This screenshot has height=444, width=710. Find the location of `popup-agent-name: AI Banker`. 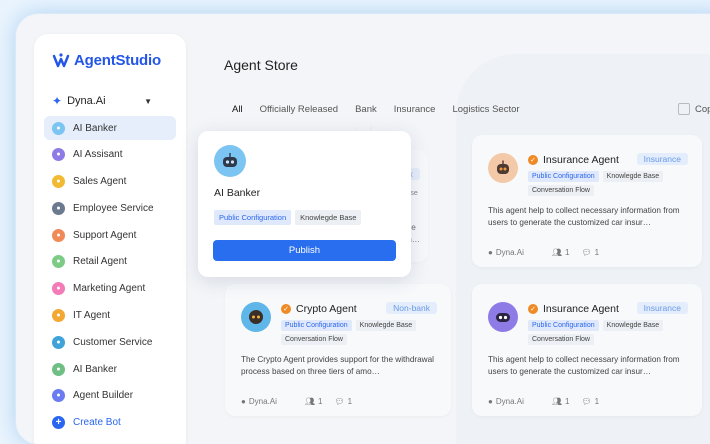

popup-agent-name: AI Banker is located at coordinates (237, 193).